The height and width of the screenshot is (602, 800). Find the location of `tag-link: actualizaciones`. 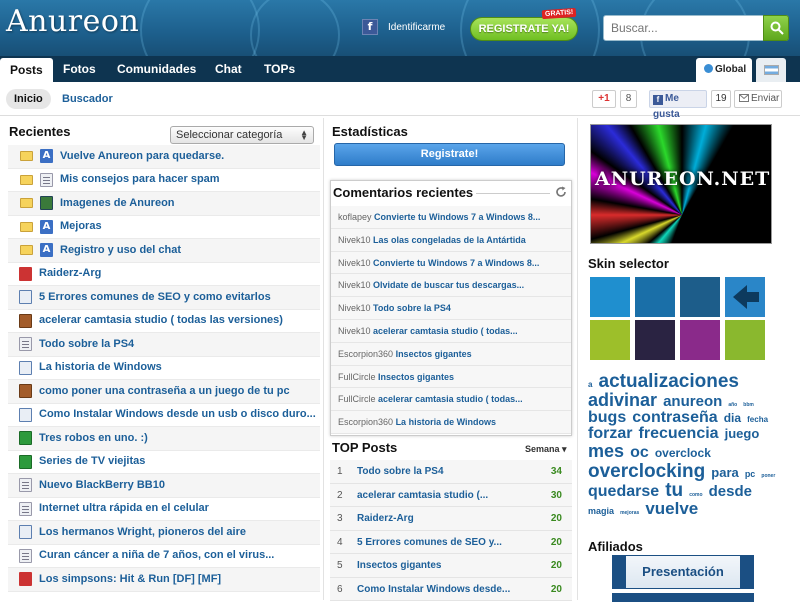

tag-link: actualizaciones is located at coordinates (669, 381).